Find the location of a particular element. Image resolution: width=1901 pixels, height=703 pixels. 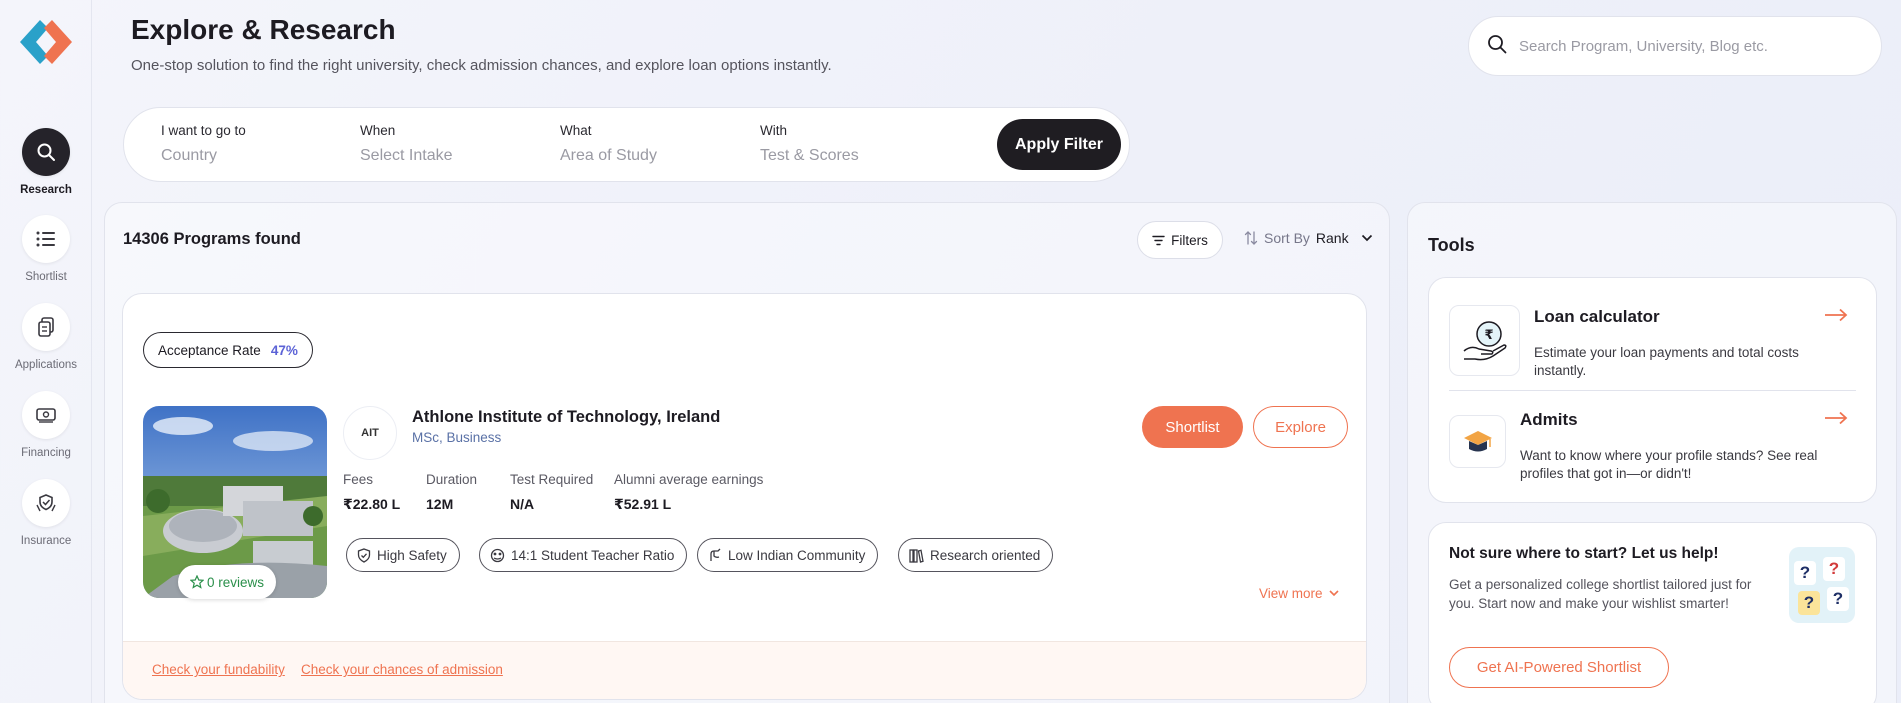

shield-check-icon is located at coordinates (364, 555).